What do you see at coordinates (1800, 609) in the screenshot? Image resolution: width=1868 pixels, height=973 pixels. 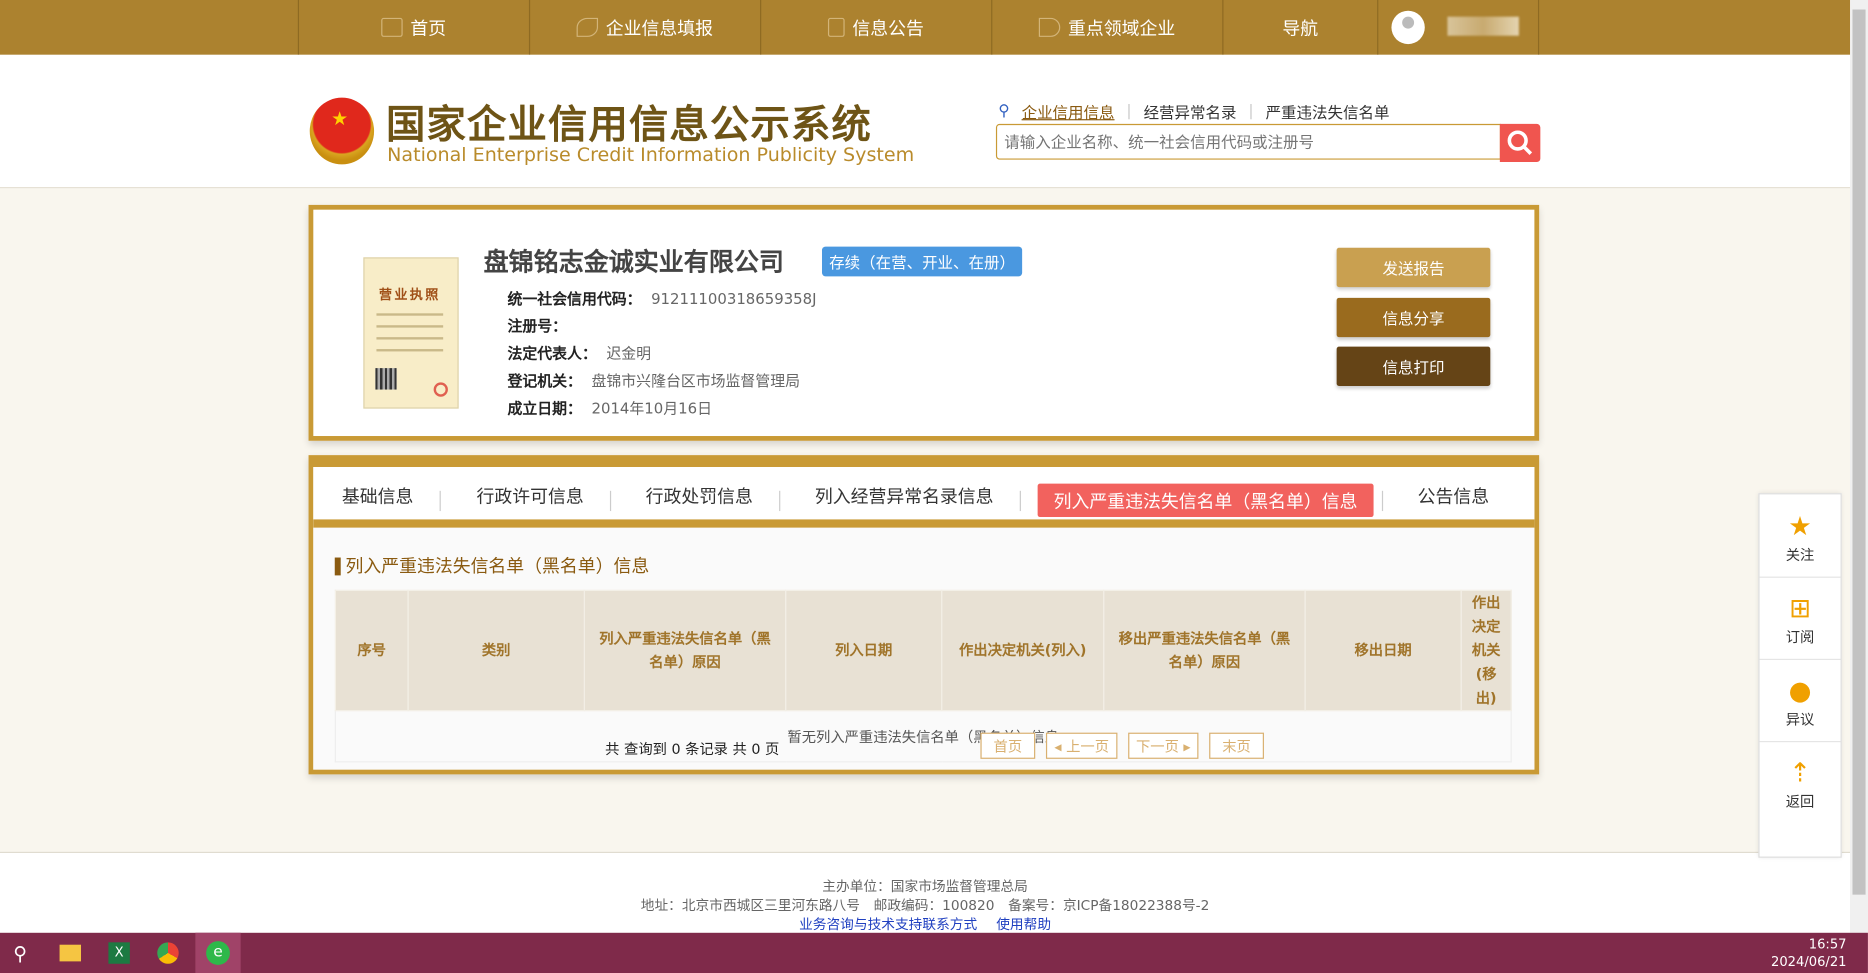 I see `plus-icon: ⊞` at bounding box center [1800, 609].